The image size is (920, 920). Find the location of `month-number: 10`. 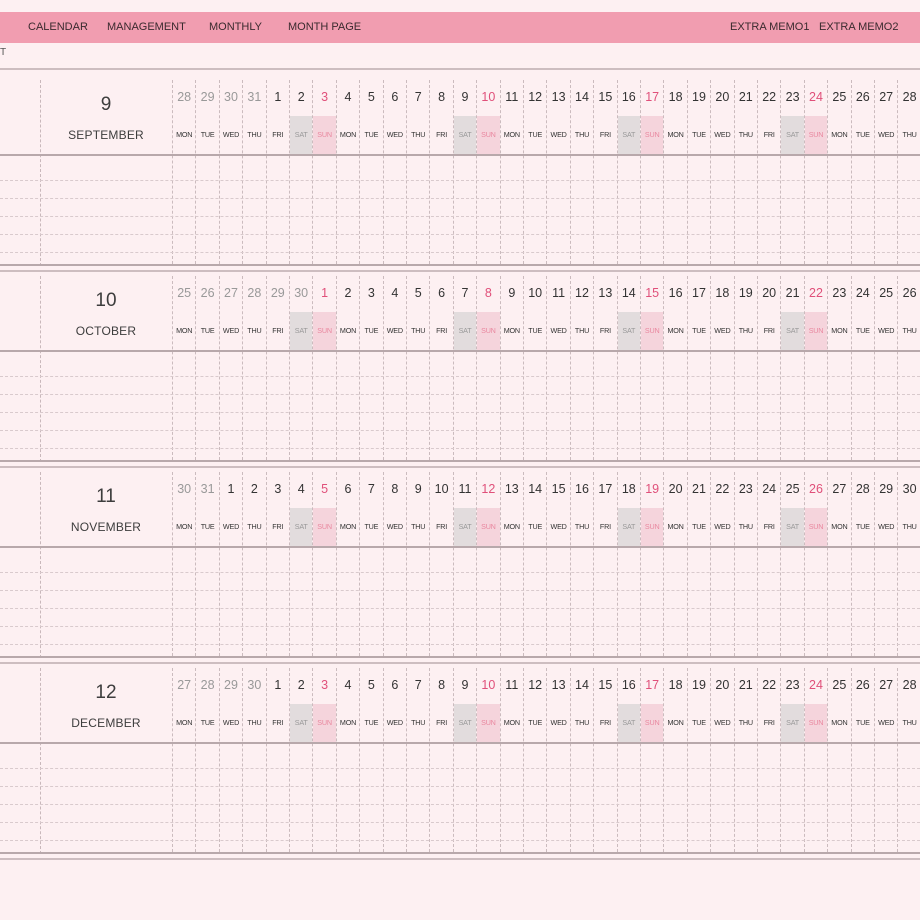

month-number: 10 is located at coordinates (106, 301).